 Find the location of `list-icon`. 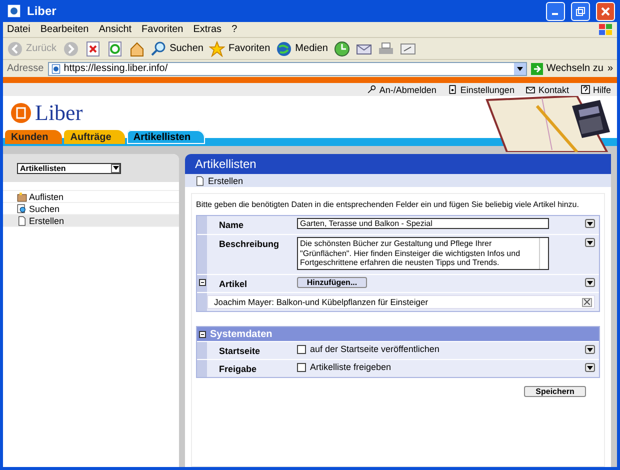

list-icon is located at coordinates (22, 197).